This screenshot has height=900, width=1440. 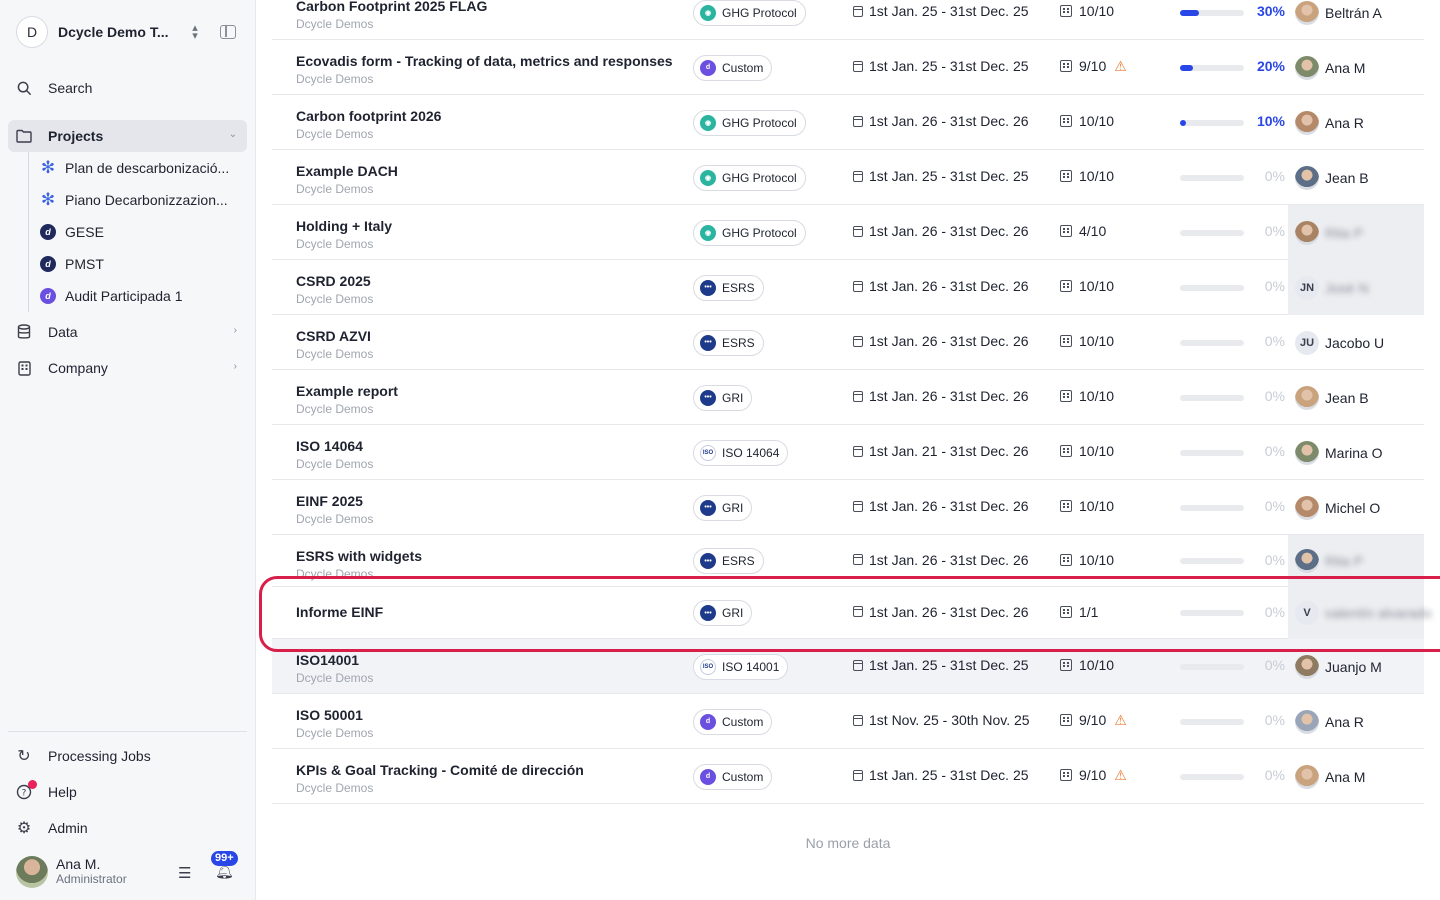 I want to click on owner-cell: Michel O, so click(x=1356, y=507).